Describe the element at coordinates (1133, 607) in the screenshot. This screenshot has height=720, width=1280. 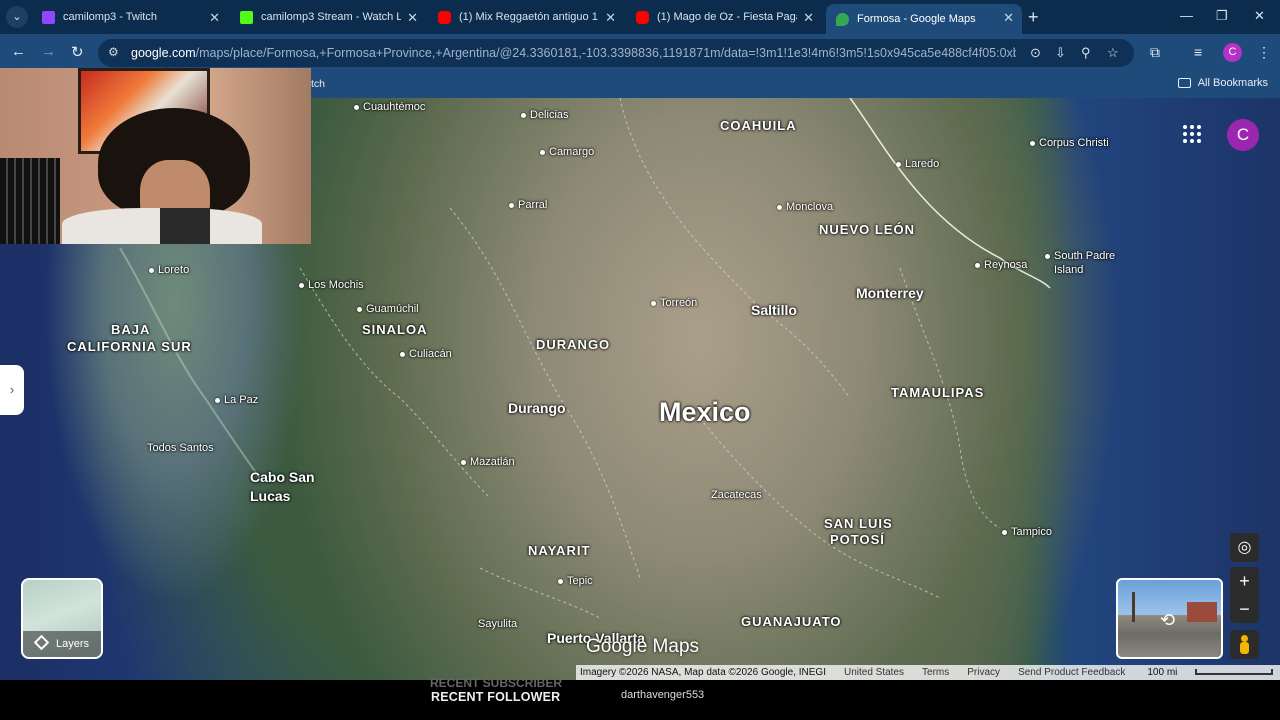
I see `palm-tree-graphic` at that location.